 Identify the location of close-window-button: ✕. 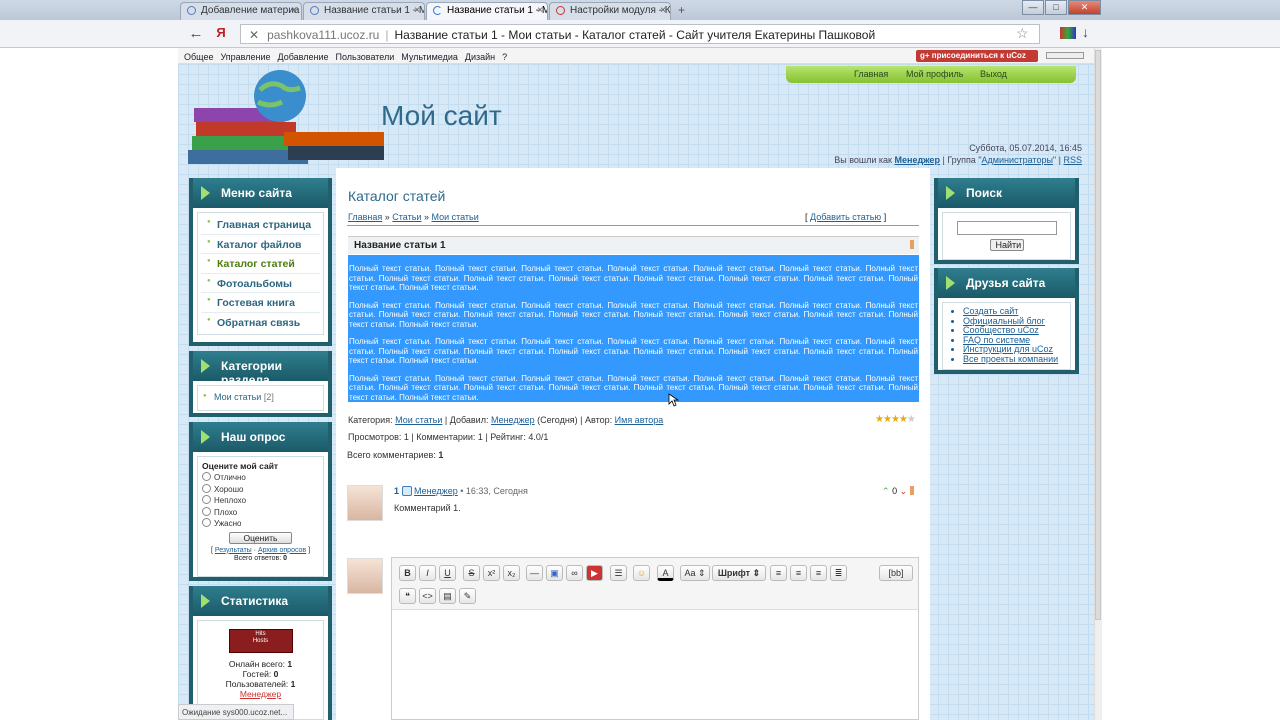
(1084, 7).